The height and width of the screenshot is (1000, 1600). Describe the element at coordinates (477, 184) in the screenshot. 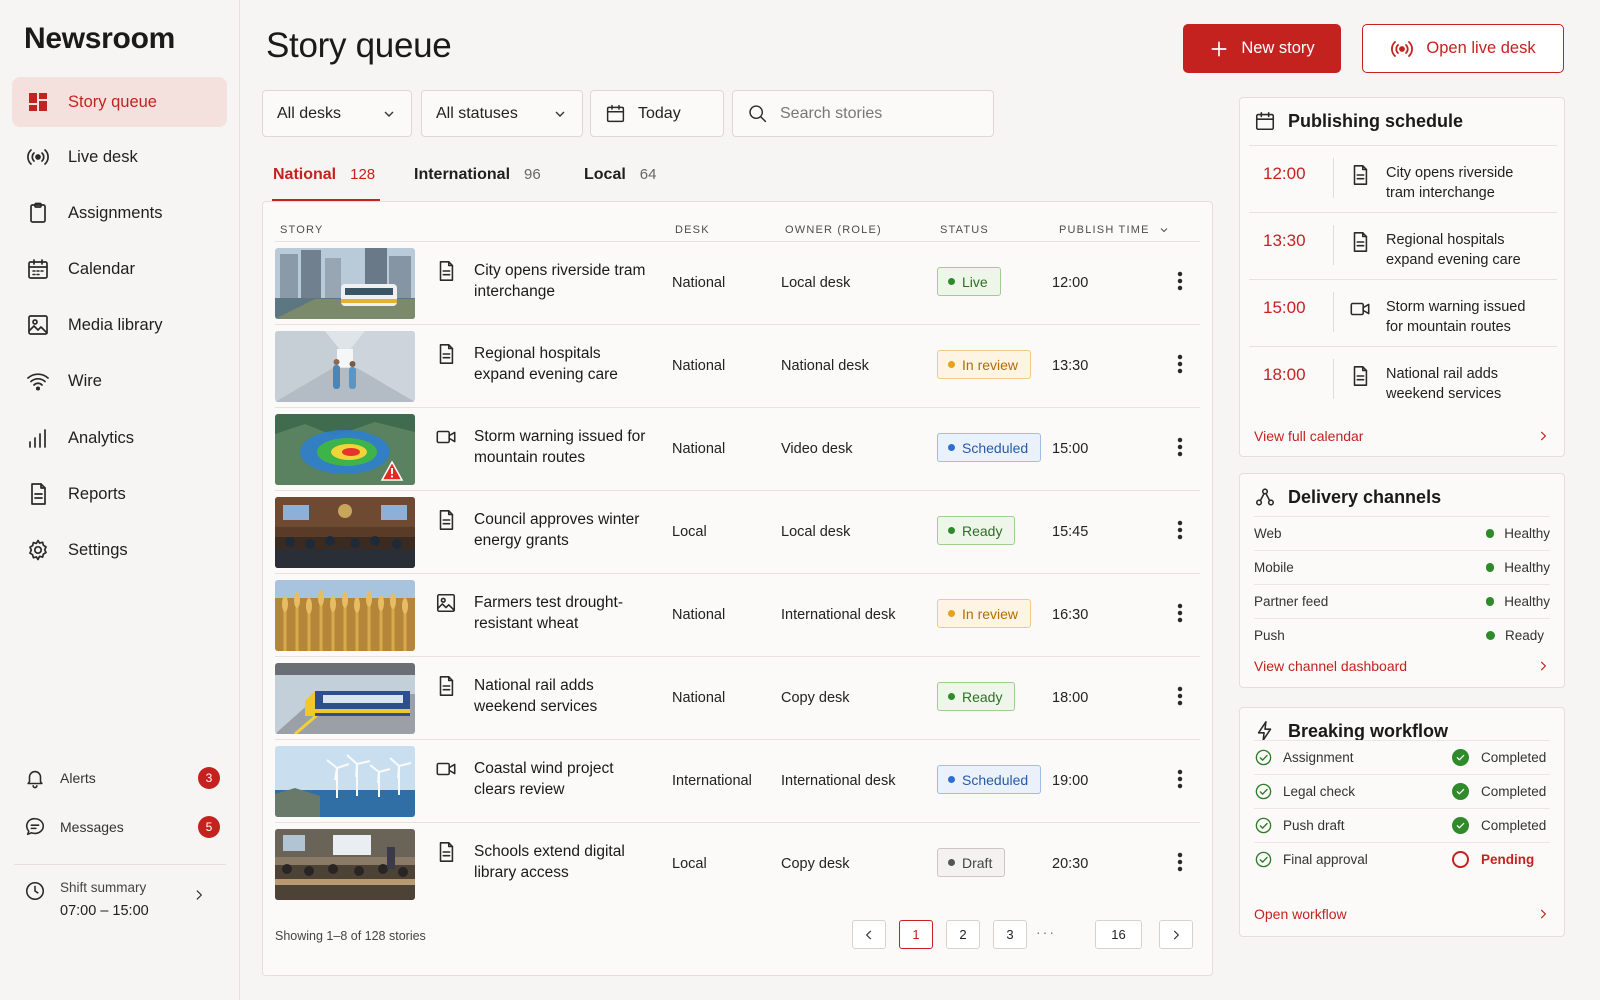

I see `tab-international: International 96` at that location.